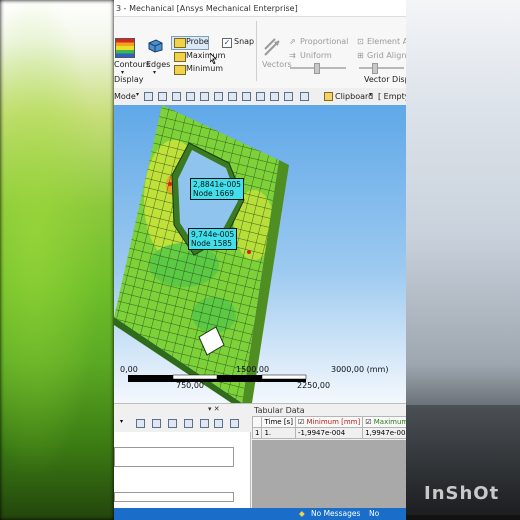 The height and width of the screenshot is (520, 520). Describe the element at coordinates (212, 243) in the screenshot. I see `probe-node-2: Node 1585` at that location.